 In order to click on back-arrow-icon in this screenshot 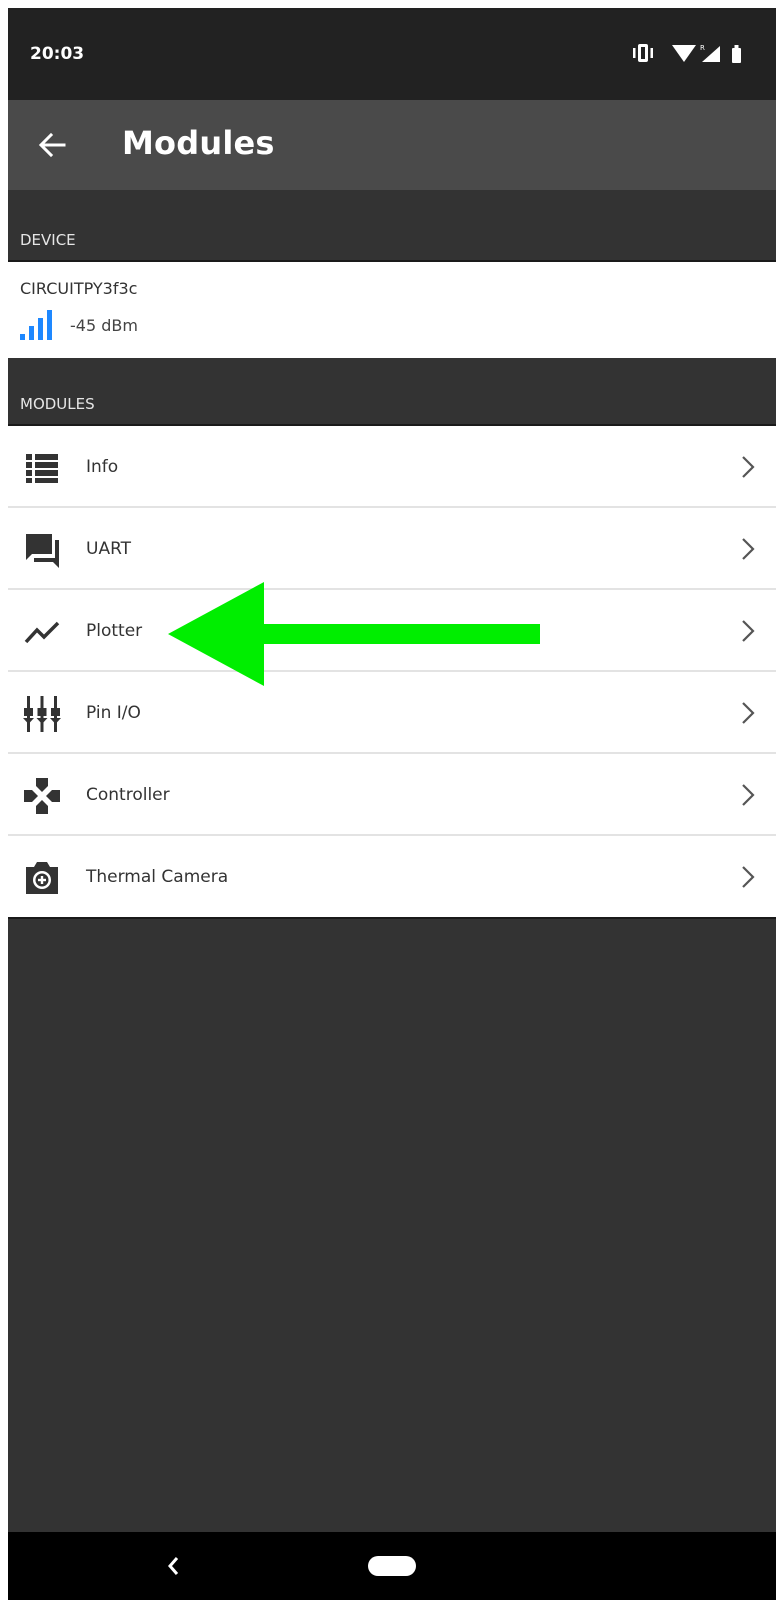, I will do `click(52, 145)`.